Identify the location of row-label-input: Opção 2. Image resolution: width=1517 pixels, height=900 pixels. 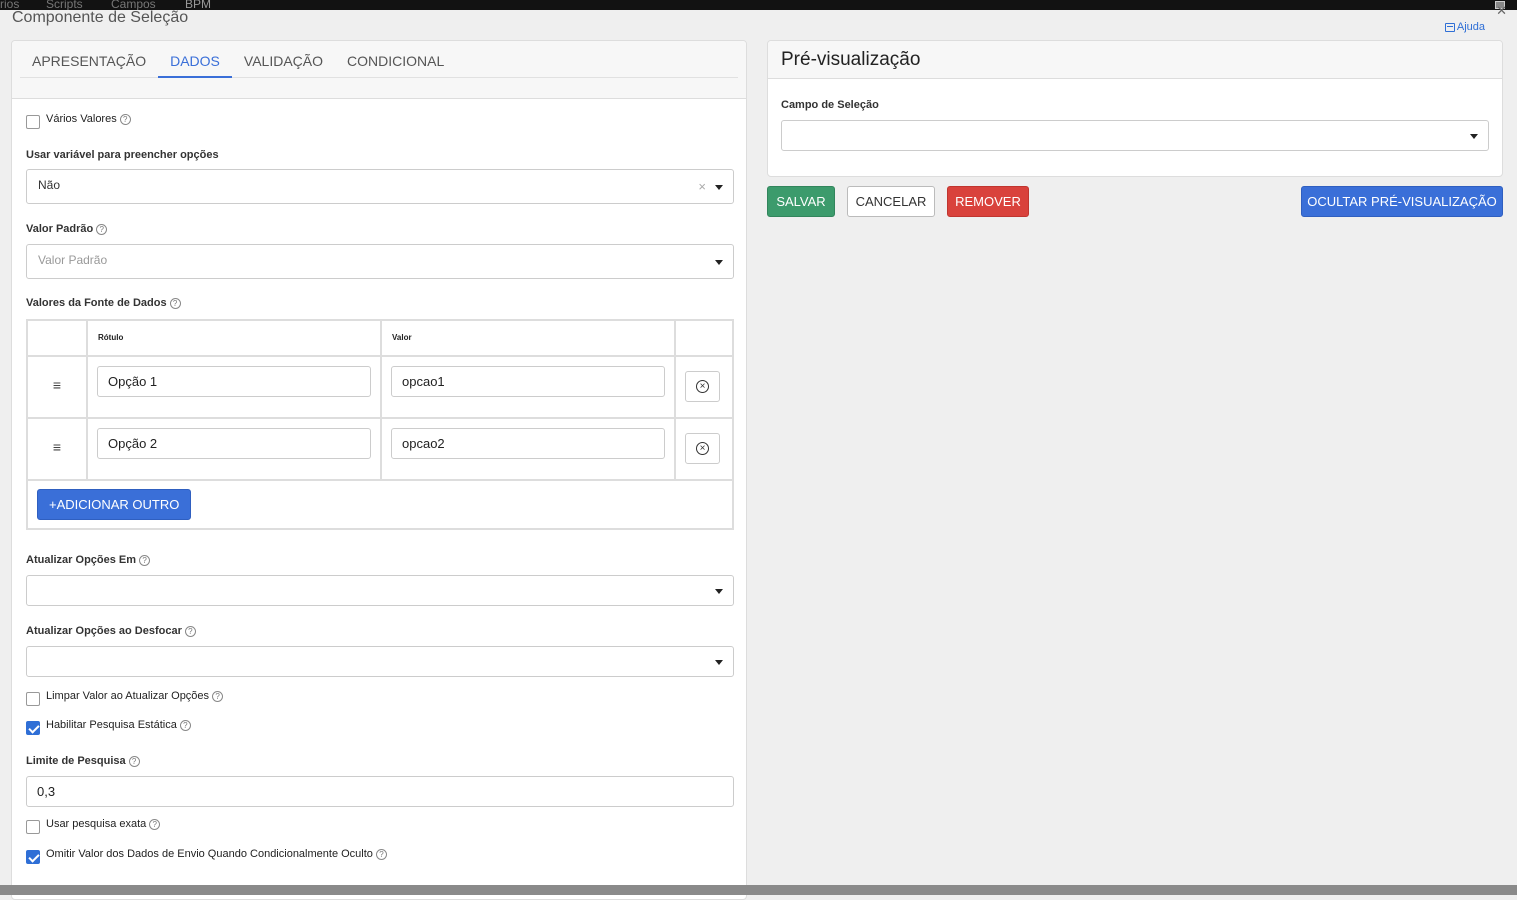
(234, 443).